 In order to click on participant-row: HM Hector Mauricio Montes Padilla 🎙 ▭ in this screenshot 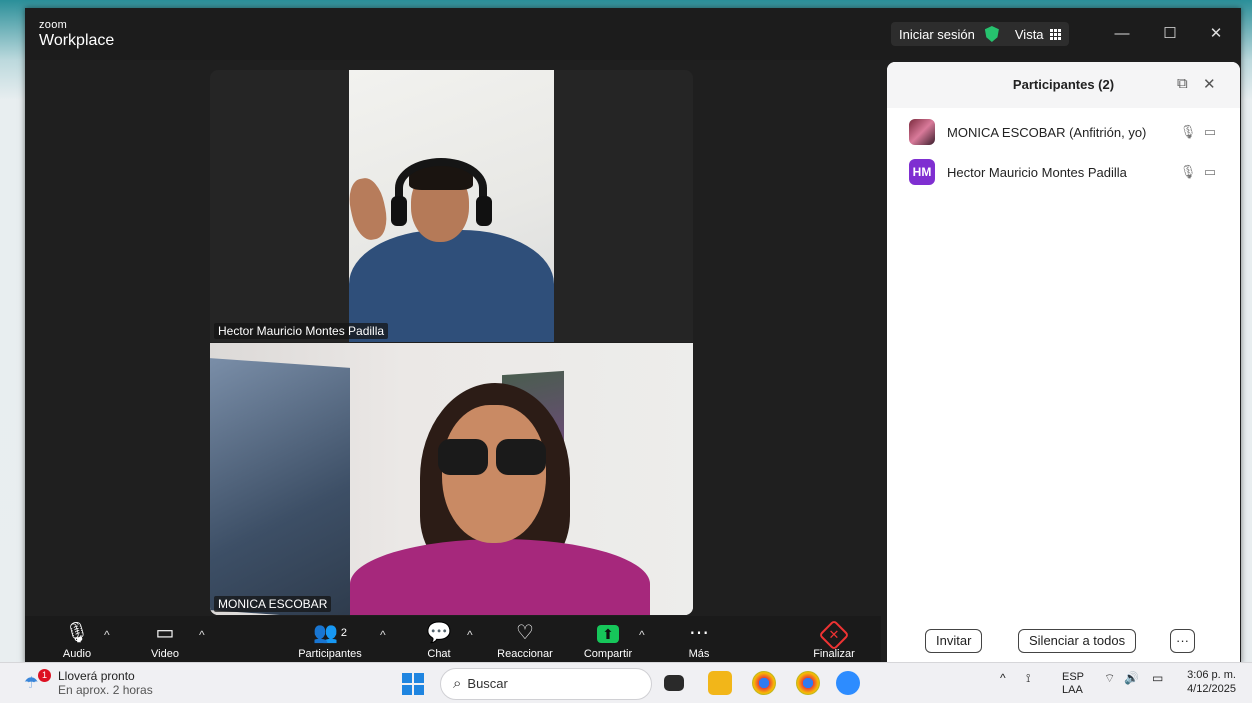, I will do `click(1065, 172)`.